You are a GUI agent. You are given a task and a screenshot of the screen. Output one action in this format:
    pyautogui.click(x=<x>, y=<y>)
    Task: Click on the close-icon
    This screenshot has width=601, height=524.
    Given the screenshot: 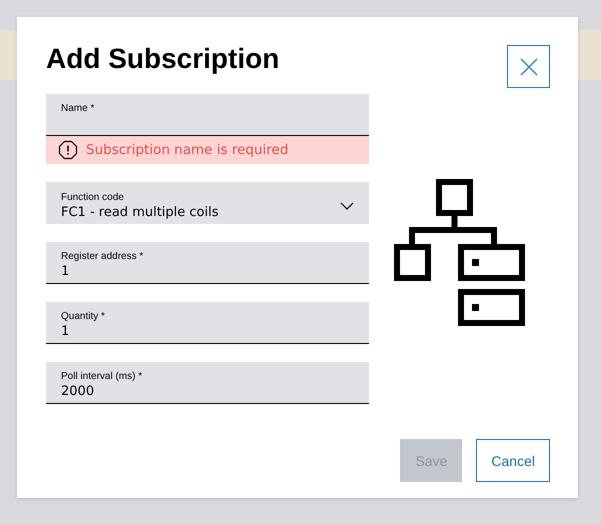 What is the action you would take?
    pyautogui.click(x=529, y=67)
    